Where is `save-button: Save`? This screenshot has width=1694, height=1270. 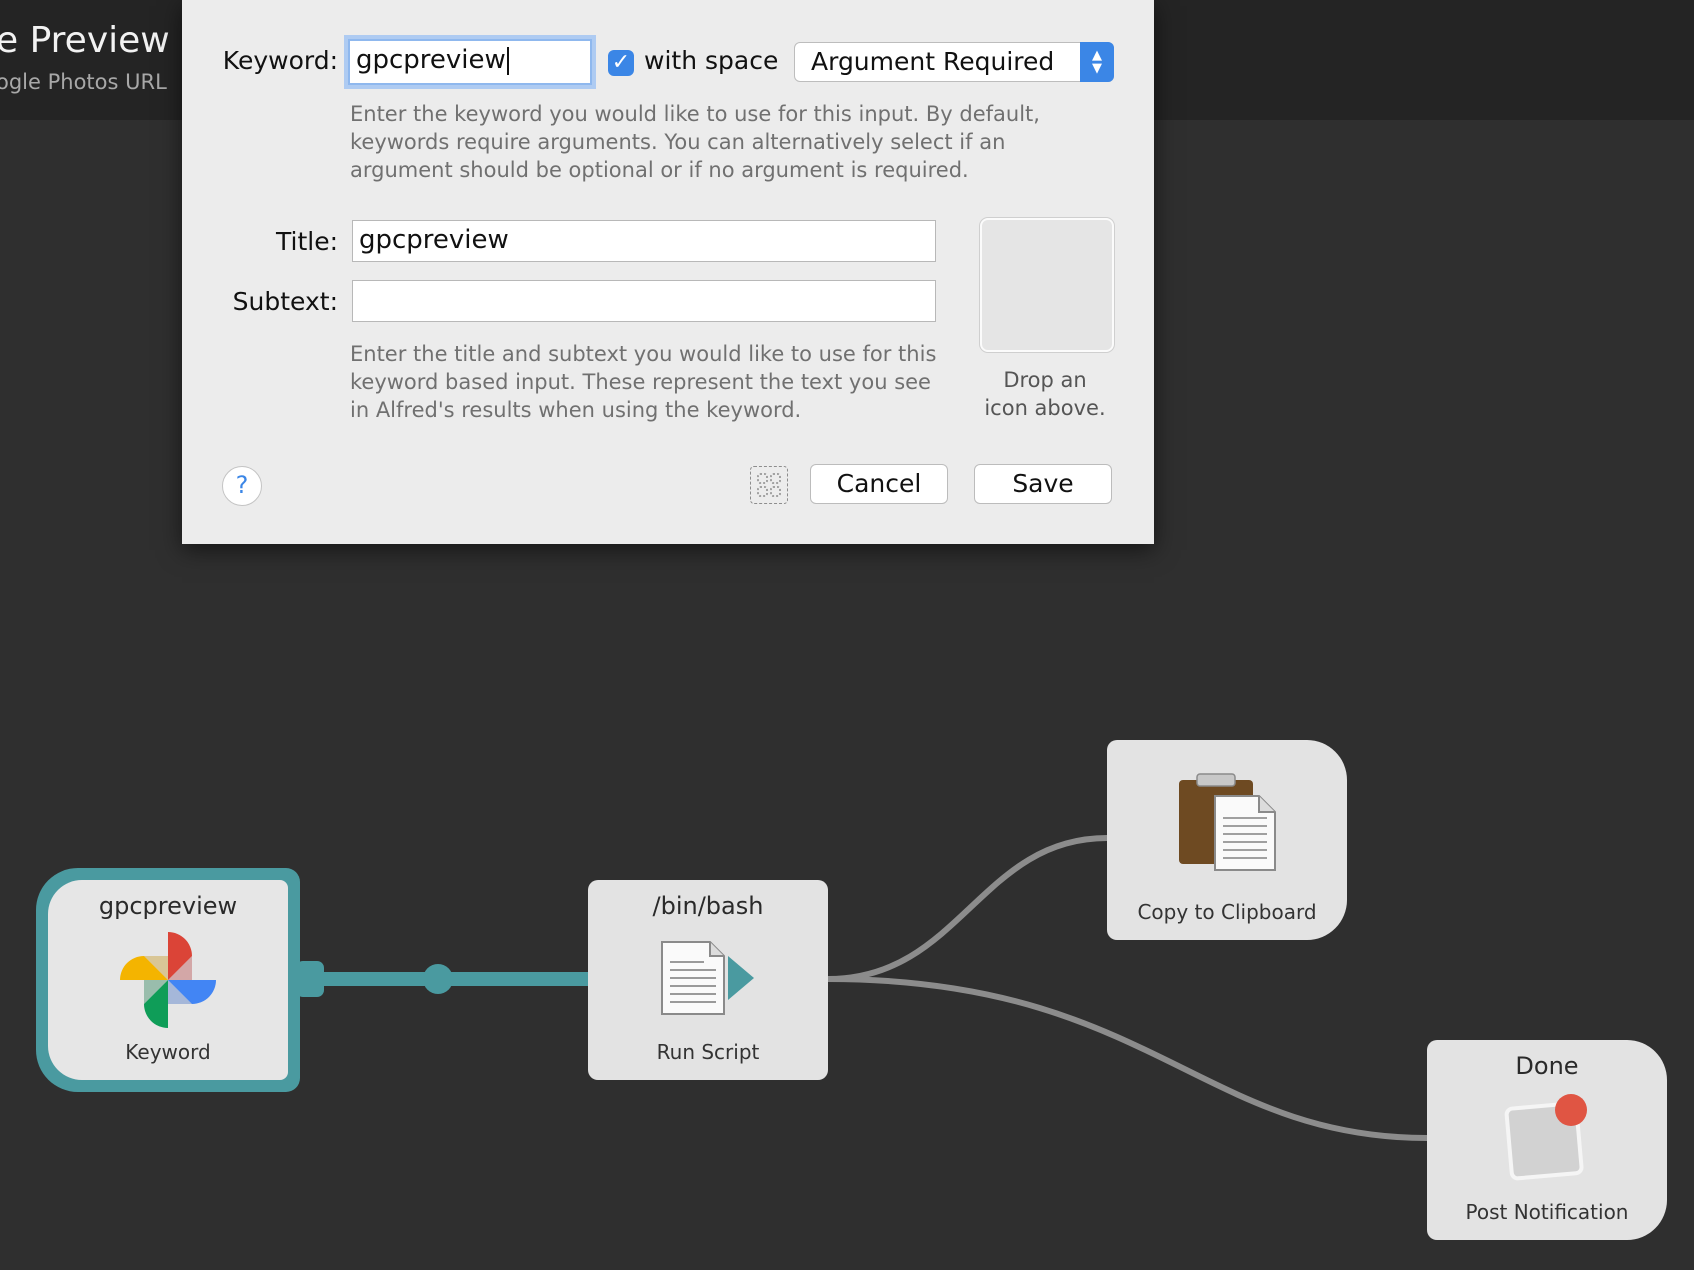
save-button: Save is located at coordinates (1043, 484).